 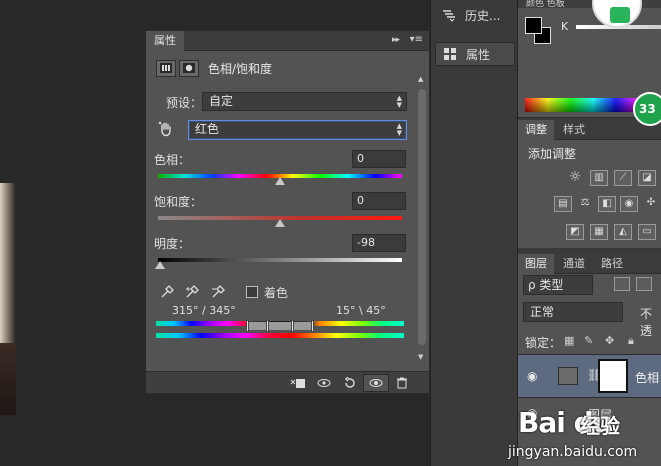 I want to click on add-adjustment-title: 添加调整, so click(x=552, y=154).